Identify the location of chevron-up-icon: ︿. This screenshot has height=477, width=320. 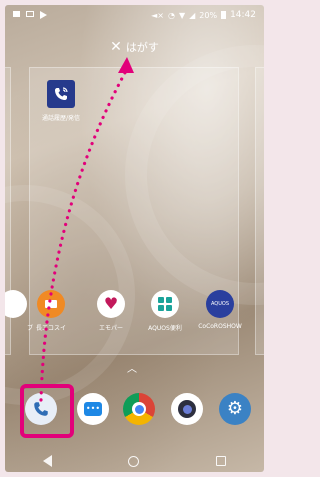
(132, 367).